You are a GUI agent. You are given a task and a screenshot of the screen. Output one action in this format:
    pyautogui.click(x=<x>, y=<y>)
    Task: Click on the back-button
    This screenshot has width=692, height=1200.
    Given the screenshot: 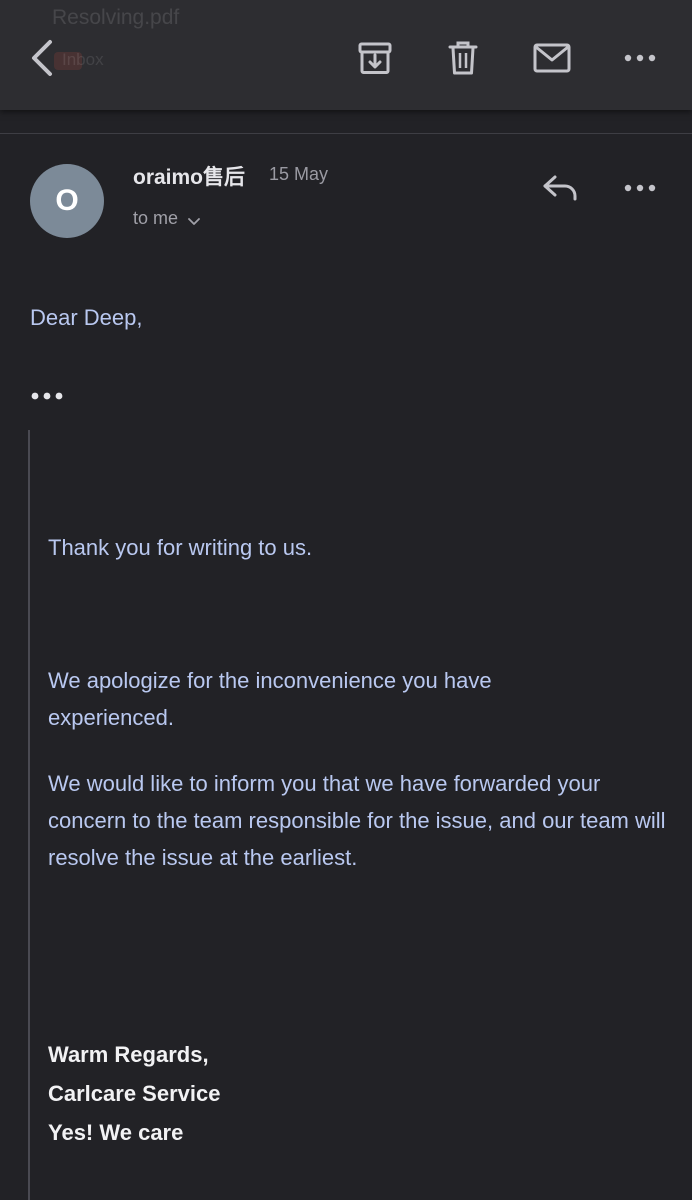 What is the action you would take?
    pyautogui.click(x=42, y=58)
    